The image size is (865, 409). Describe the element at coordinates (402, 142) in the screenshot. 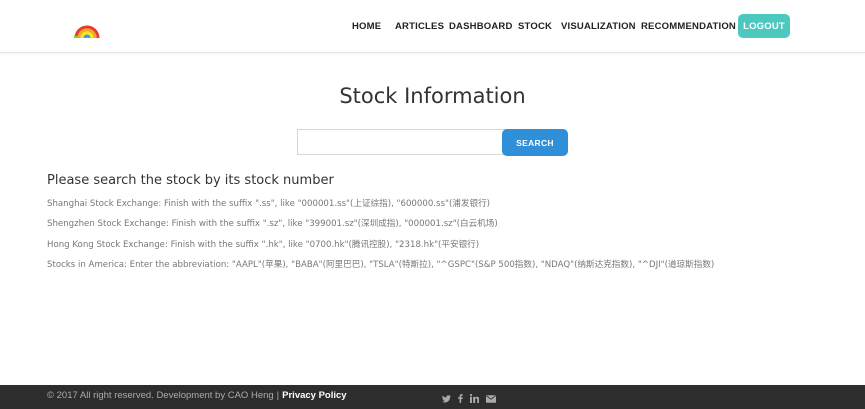

I see `stock-search-input` at that location.